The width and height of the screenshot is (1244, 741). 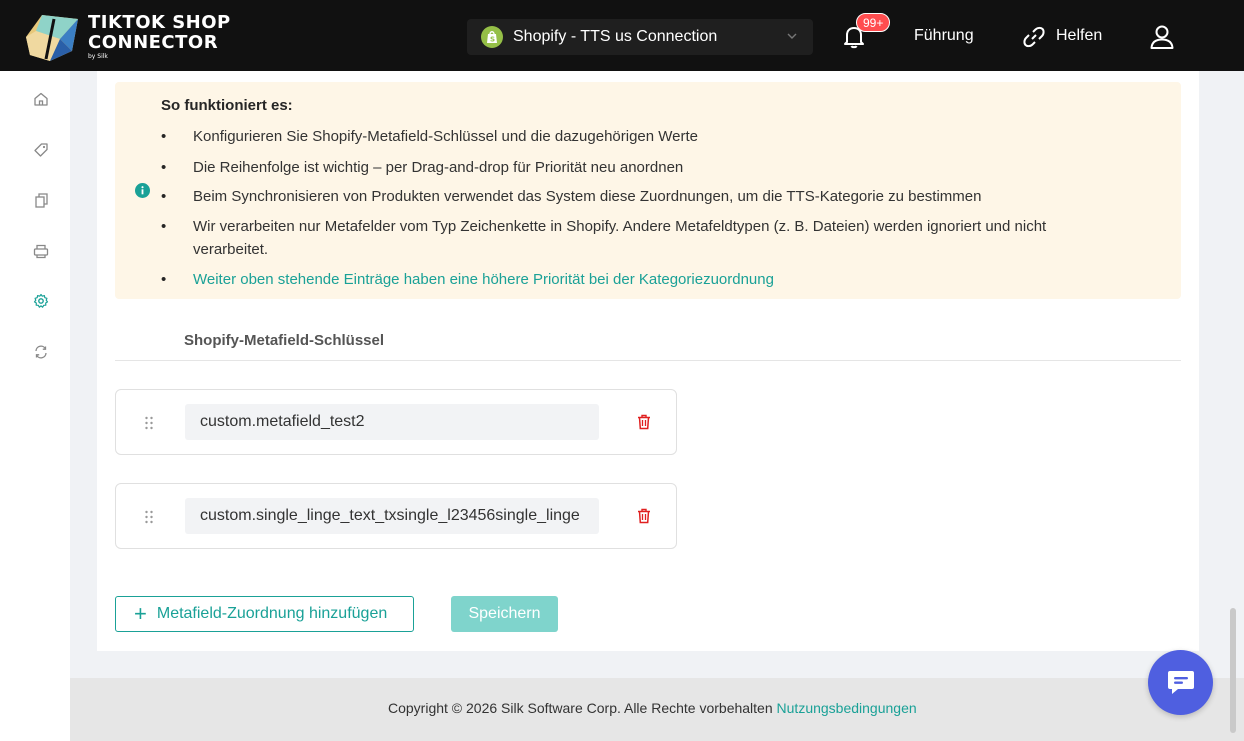 What do you see at coordinates (272, 613) in the screenshot?
I see `add-metafield-mapping-label: Metafield-Zuordnung hinzufügen` at bounding box center [272, 613].